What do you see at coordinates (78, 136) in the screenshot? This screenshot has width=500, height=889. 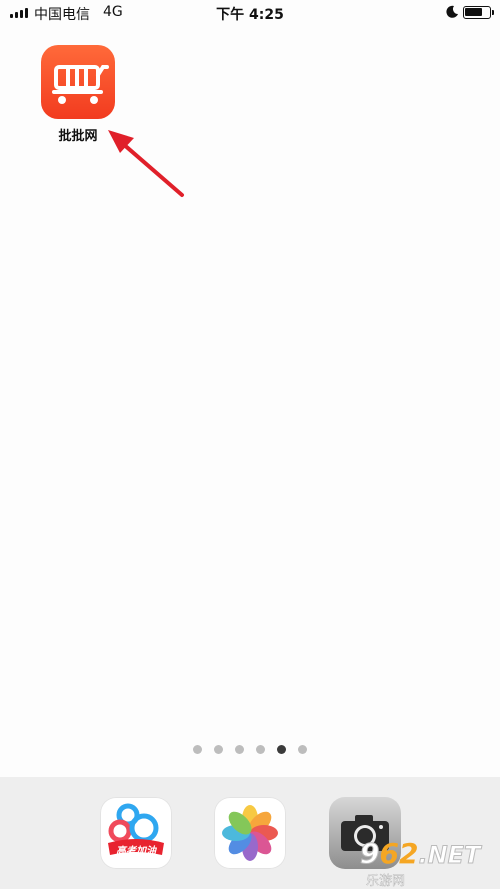 I see `app-label: 批批网` at bounding box center [78, 136].